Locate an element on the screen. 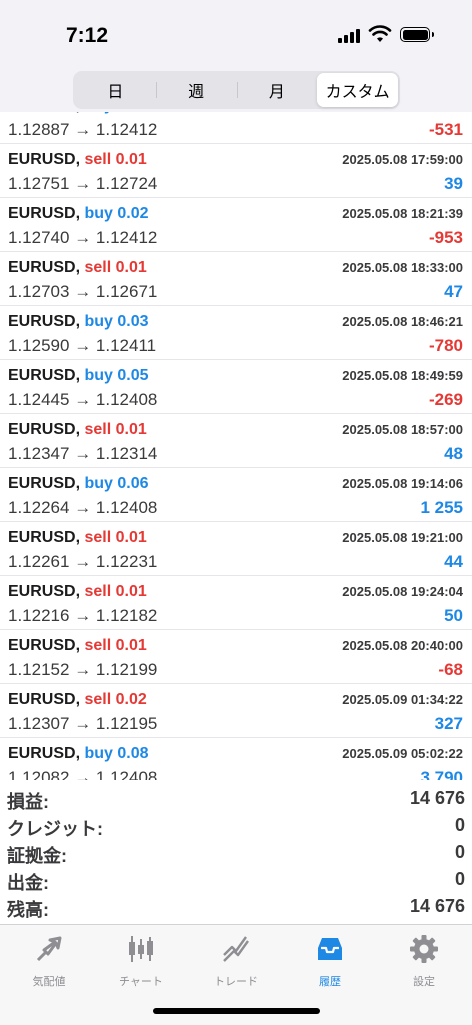  deal-datetime: 2025.05.08 19:14:06 is located at coordinates (402, 483).